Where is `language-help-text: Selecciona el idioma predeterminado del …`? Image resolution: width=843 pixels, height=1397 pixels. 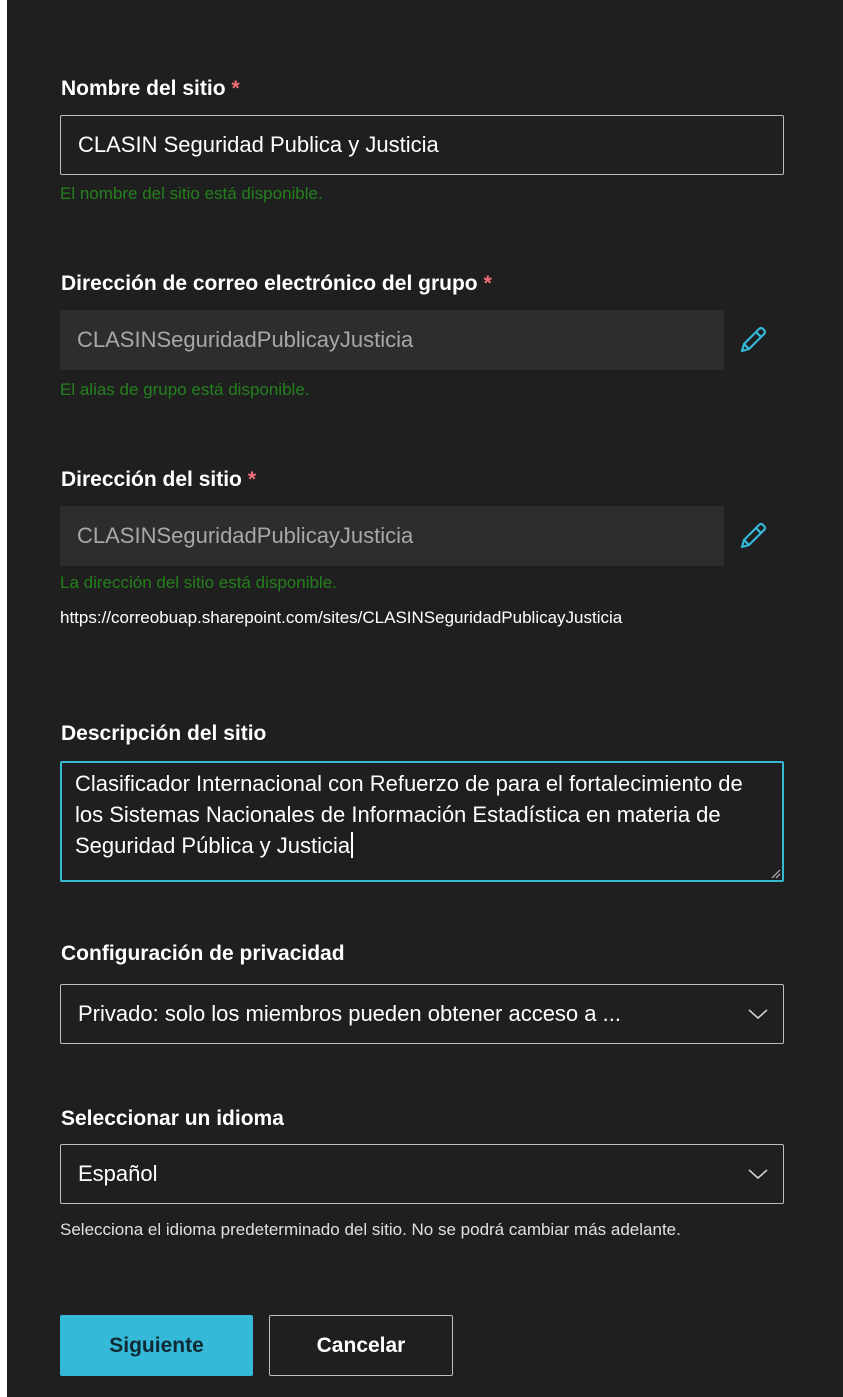
language-help-text: Selecciona el idioma predeterminado del … is located at coordinates (370, 1229).